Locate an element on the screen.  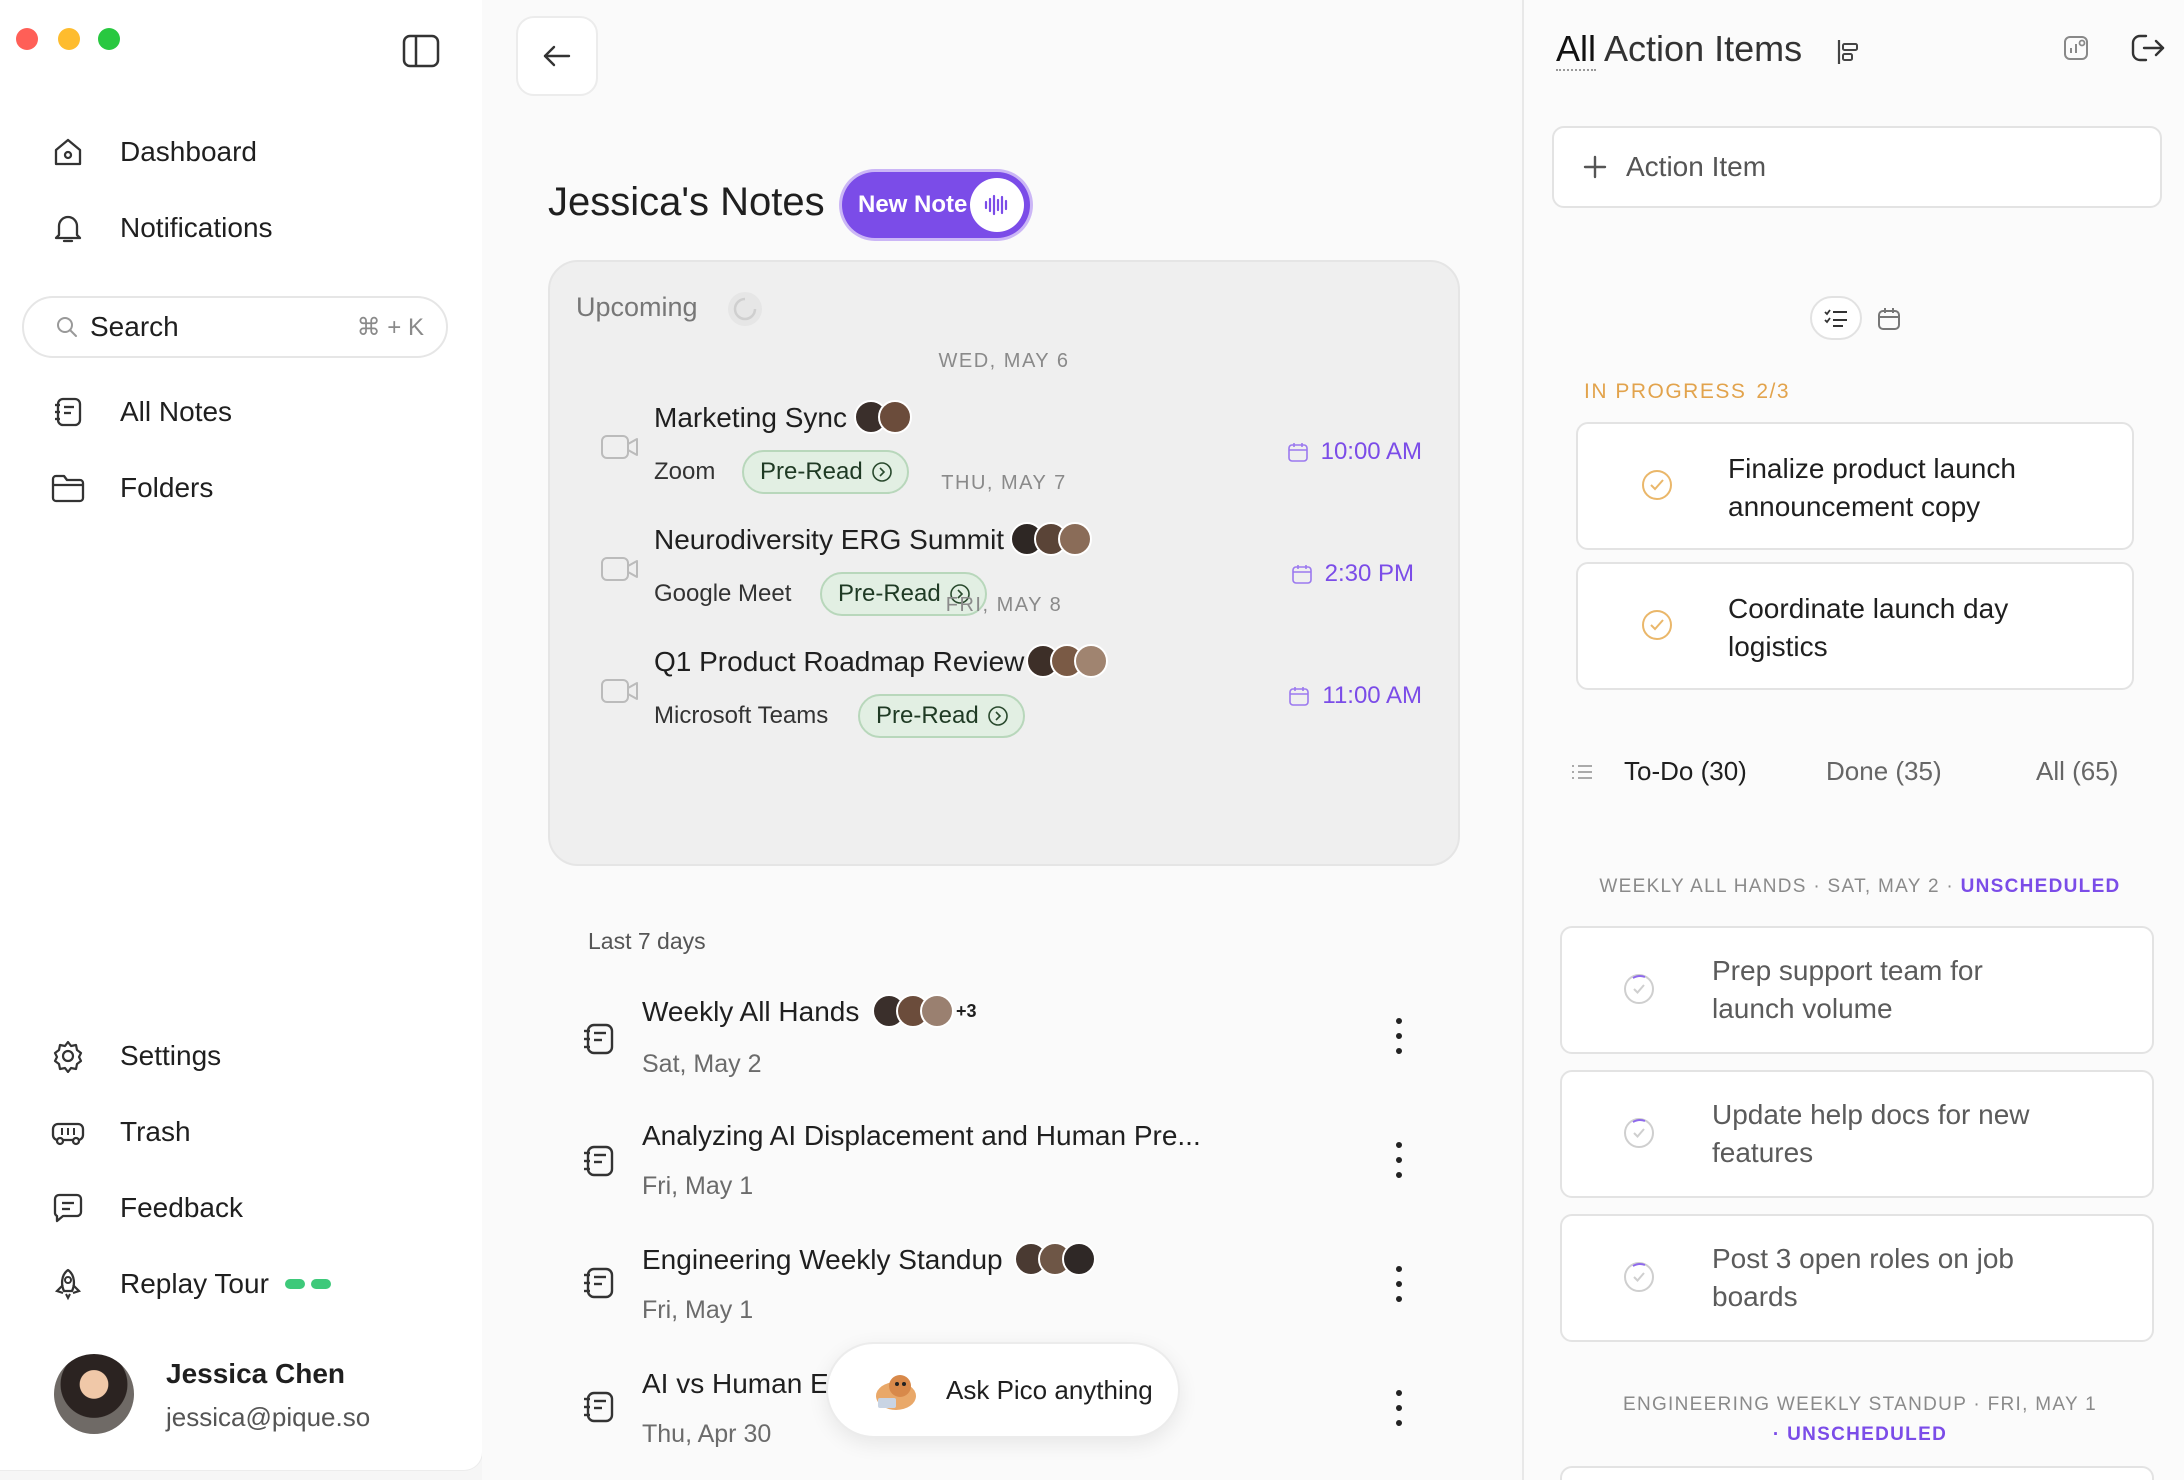
sidebar-item-all-notes: All Notes is located at coordinates (141, 412).